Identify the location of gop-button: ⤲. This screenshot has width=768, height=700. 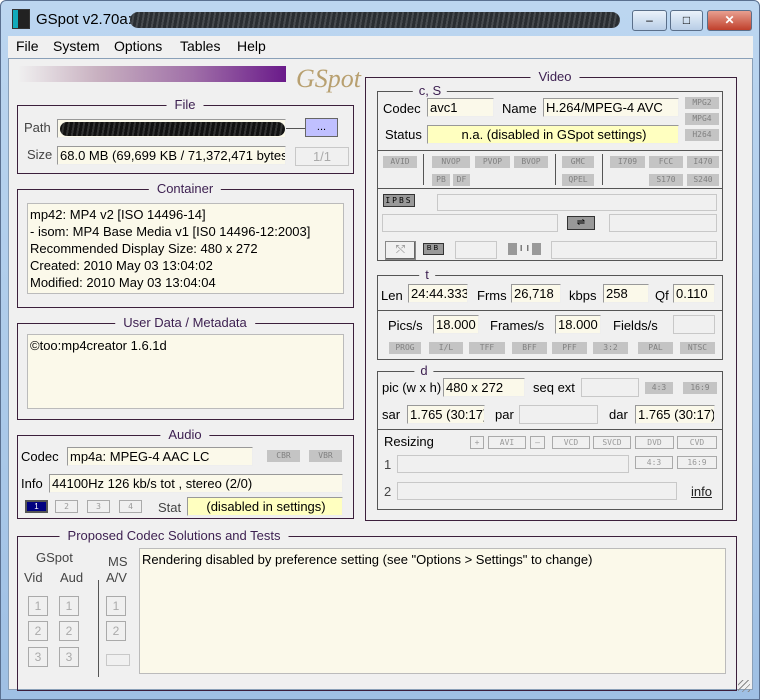
(400, 250).